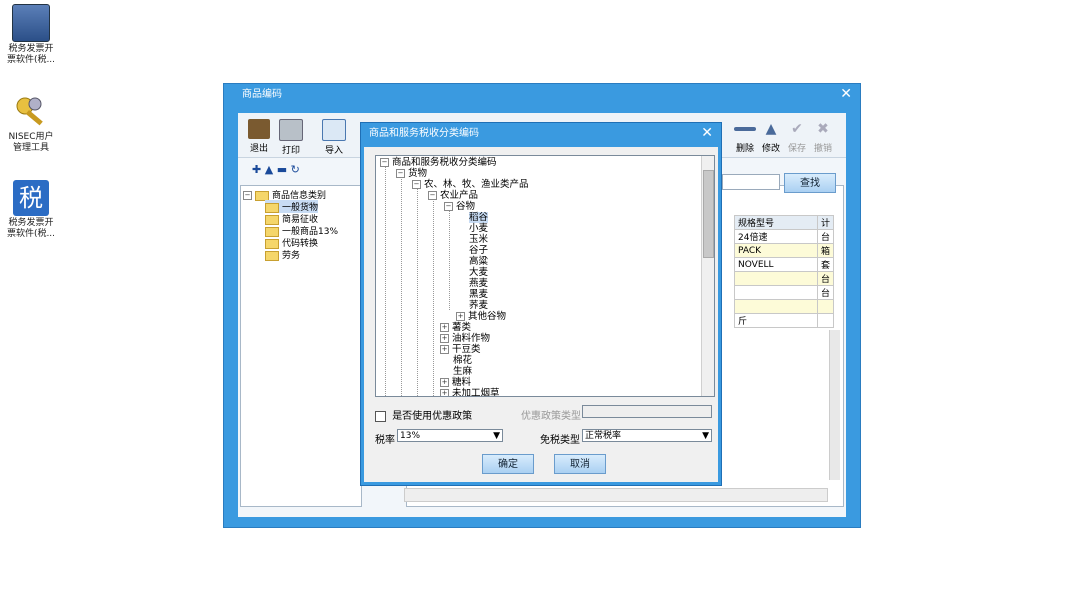  I want to click on tree-toolbar: ✚ ▲ ▬ ↻, so click(276, 169).